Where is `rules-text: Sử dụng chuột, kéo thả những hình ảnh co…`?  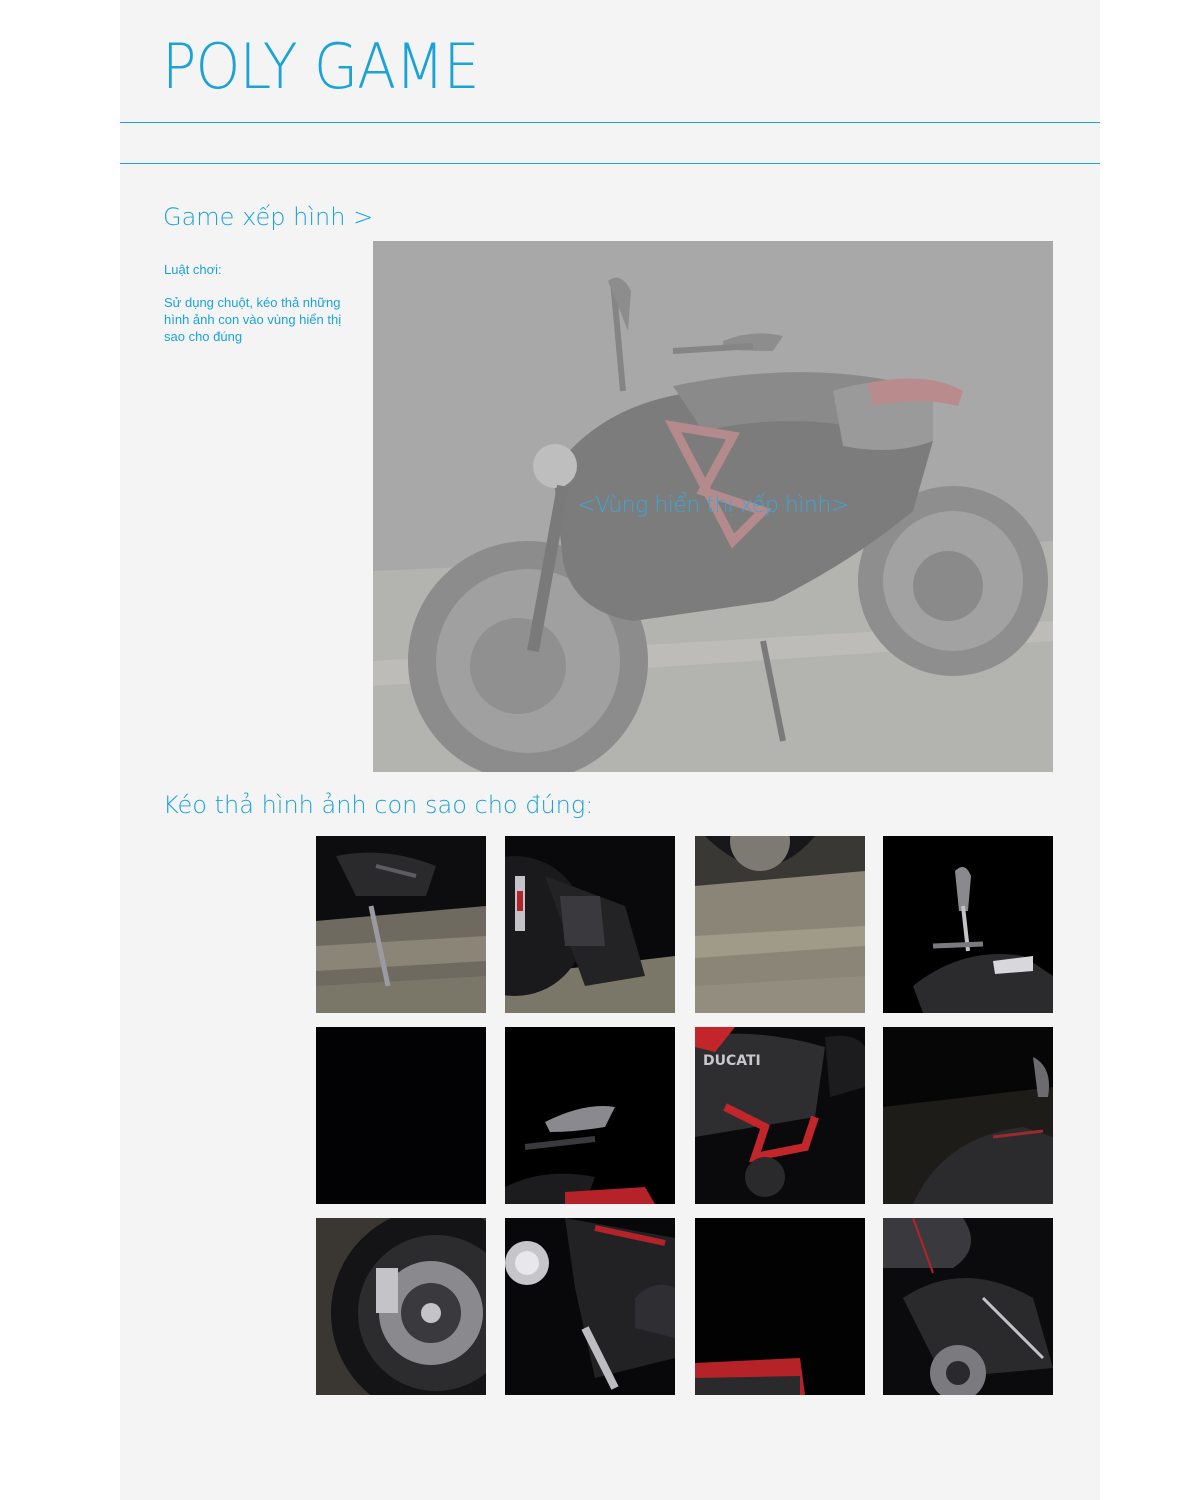
rules-text: Sử dụng chuột, kéo thả những hình ảnh co… is located at coordinates (253, 319).